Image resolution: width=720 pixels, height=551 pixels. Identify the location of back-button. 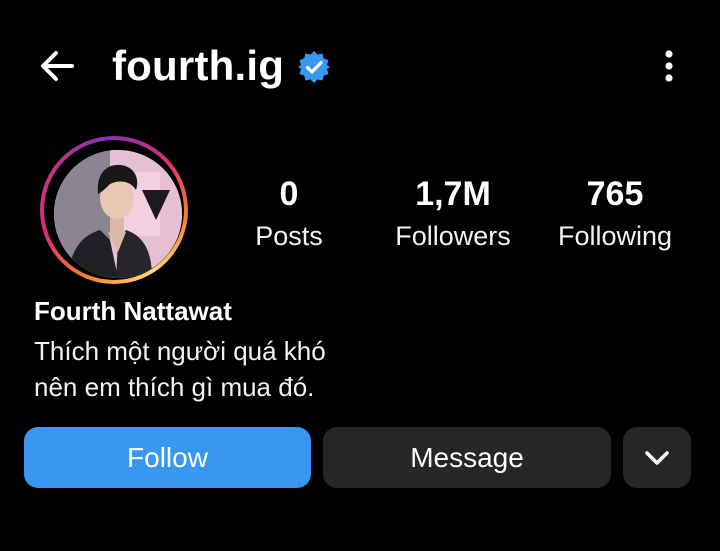
(58, 66).